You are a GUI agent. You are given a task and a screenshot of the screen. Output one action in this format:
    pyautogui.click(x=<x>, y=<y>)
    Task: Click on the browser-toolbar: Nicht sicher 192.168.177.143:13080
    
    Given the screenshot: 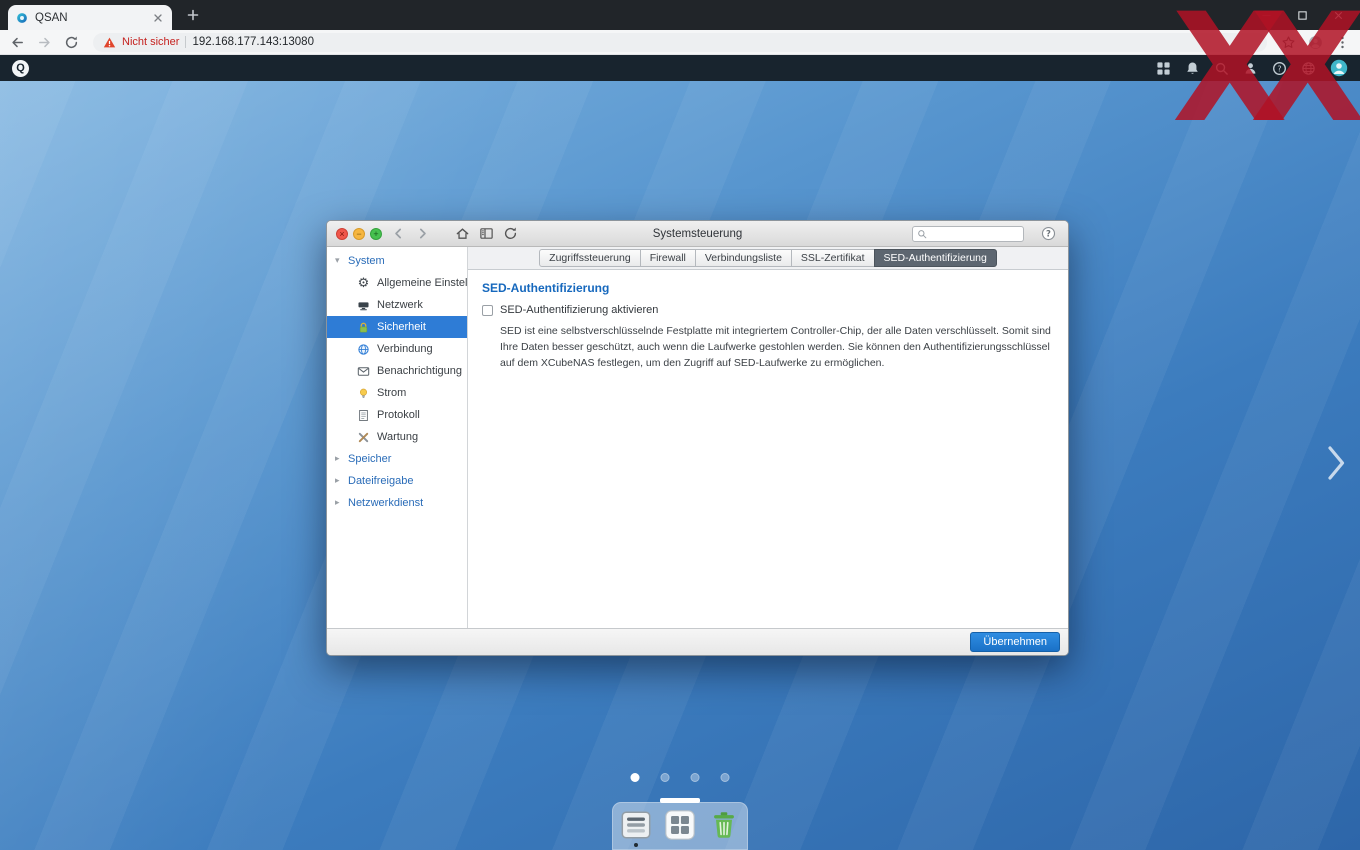 What is the action you would take?
    pyautogui.click(x=680, y=42)
    